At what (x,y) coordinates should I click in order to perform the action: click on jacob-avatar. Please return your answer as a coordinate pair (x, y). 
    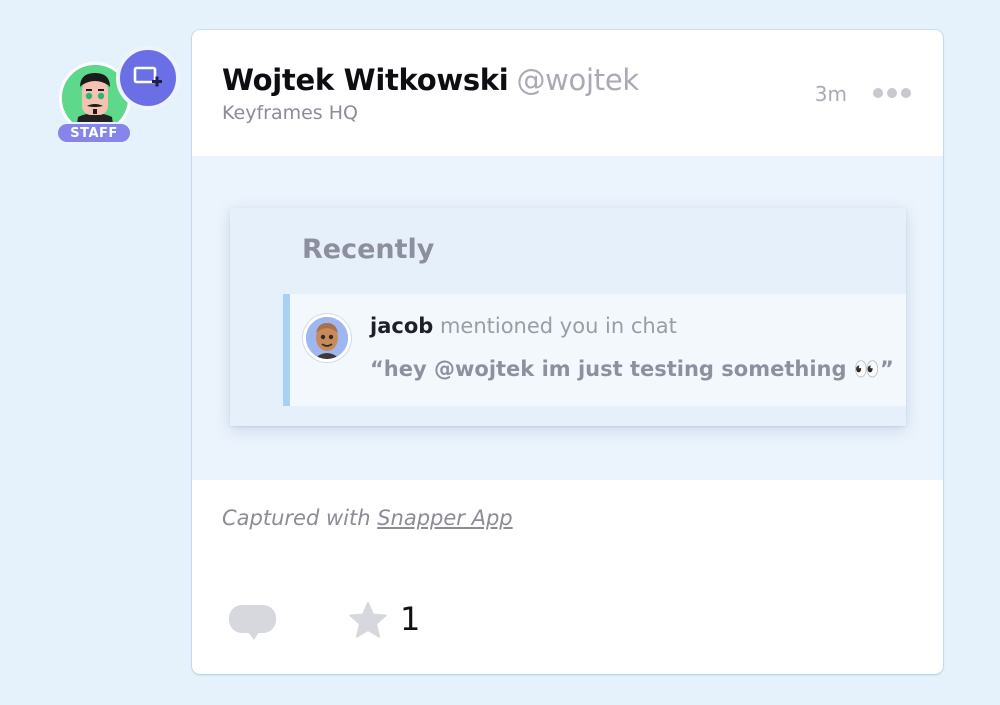
    Looking at the image, I should click on (327, 338).